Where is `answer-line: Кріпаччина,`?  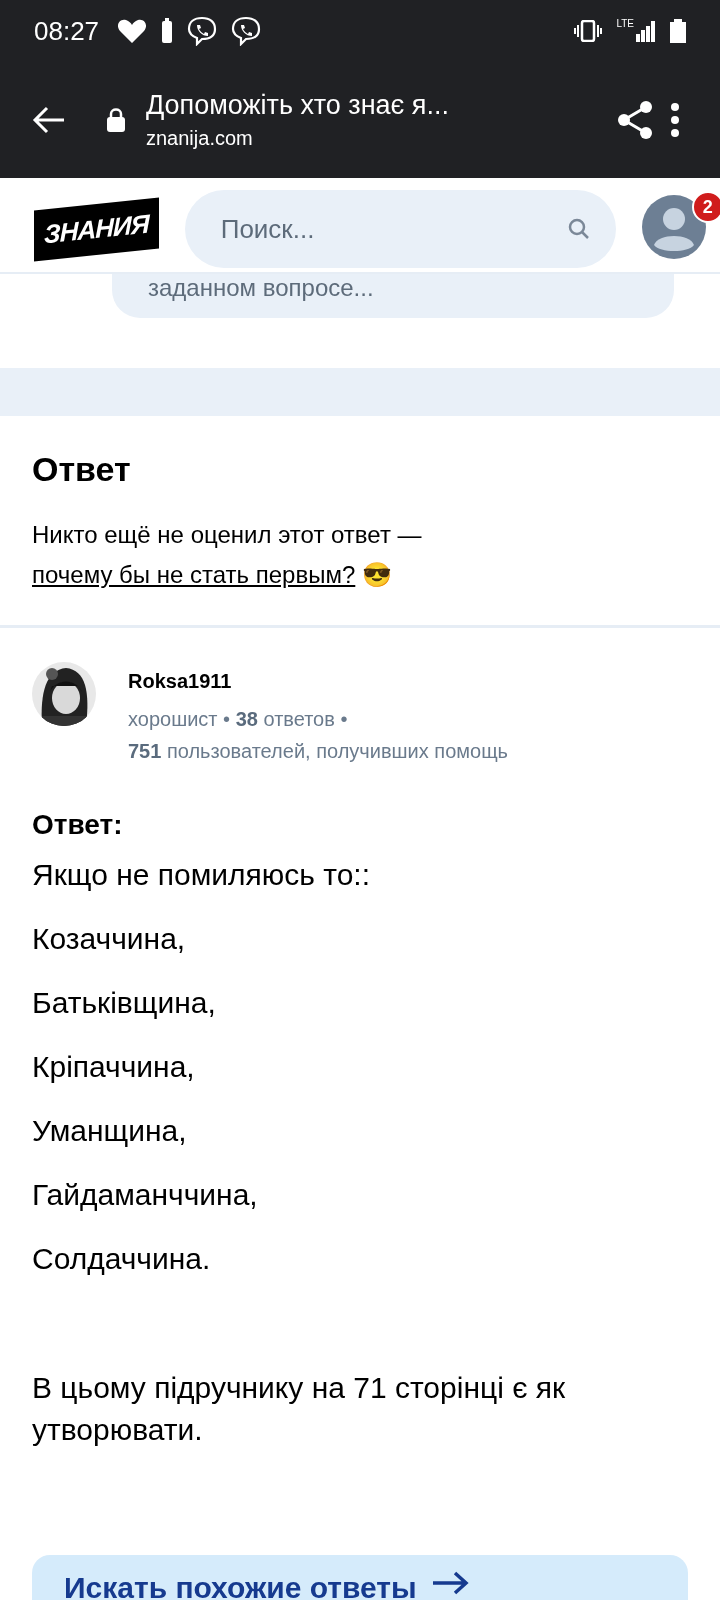 answer-line: Кріпаччина, is located at coordinates (114, 1067).